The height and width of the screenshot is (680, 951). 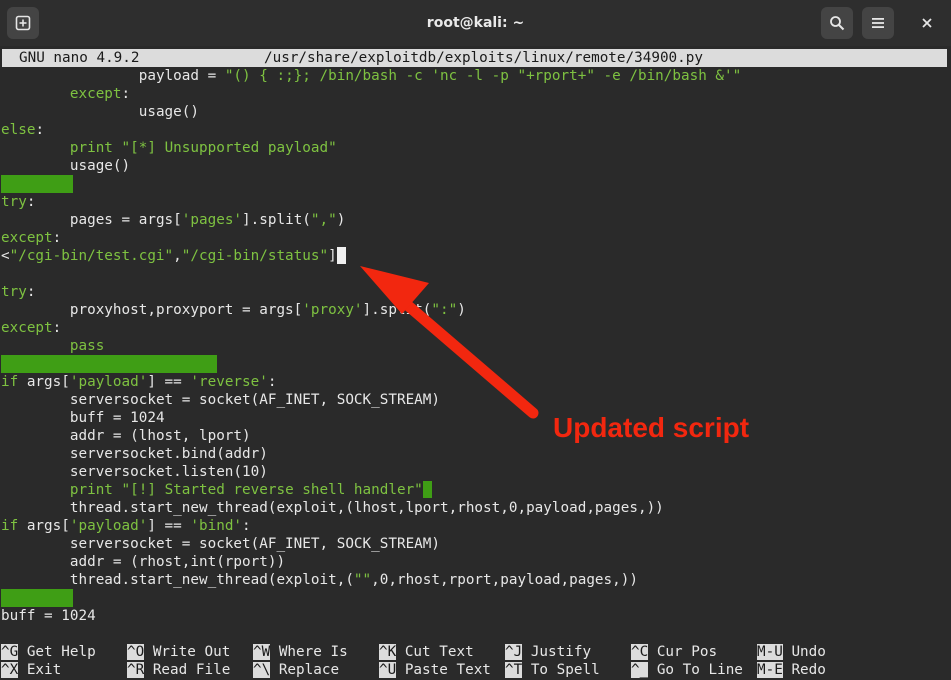 I want to click on window-title: root@kali: ~, so click(x=475, y=23).